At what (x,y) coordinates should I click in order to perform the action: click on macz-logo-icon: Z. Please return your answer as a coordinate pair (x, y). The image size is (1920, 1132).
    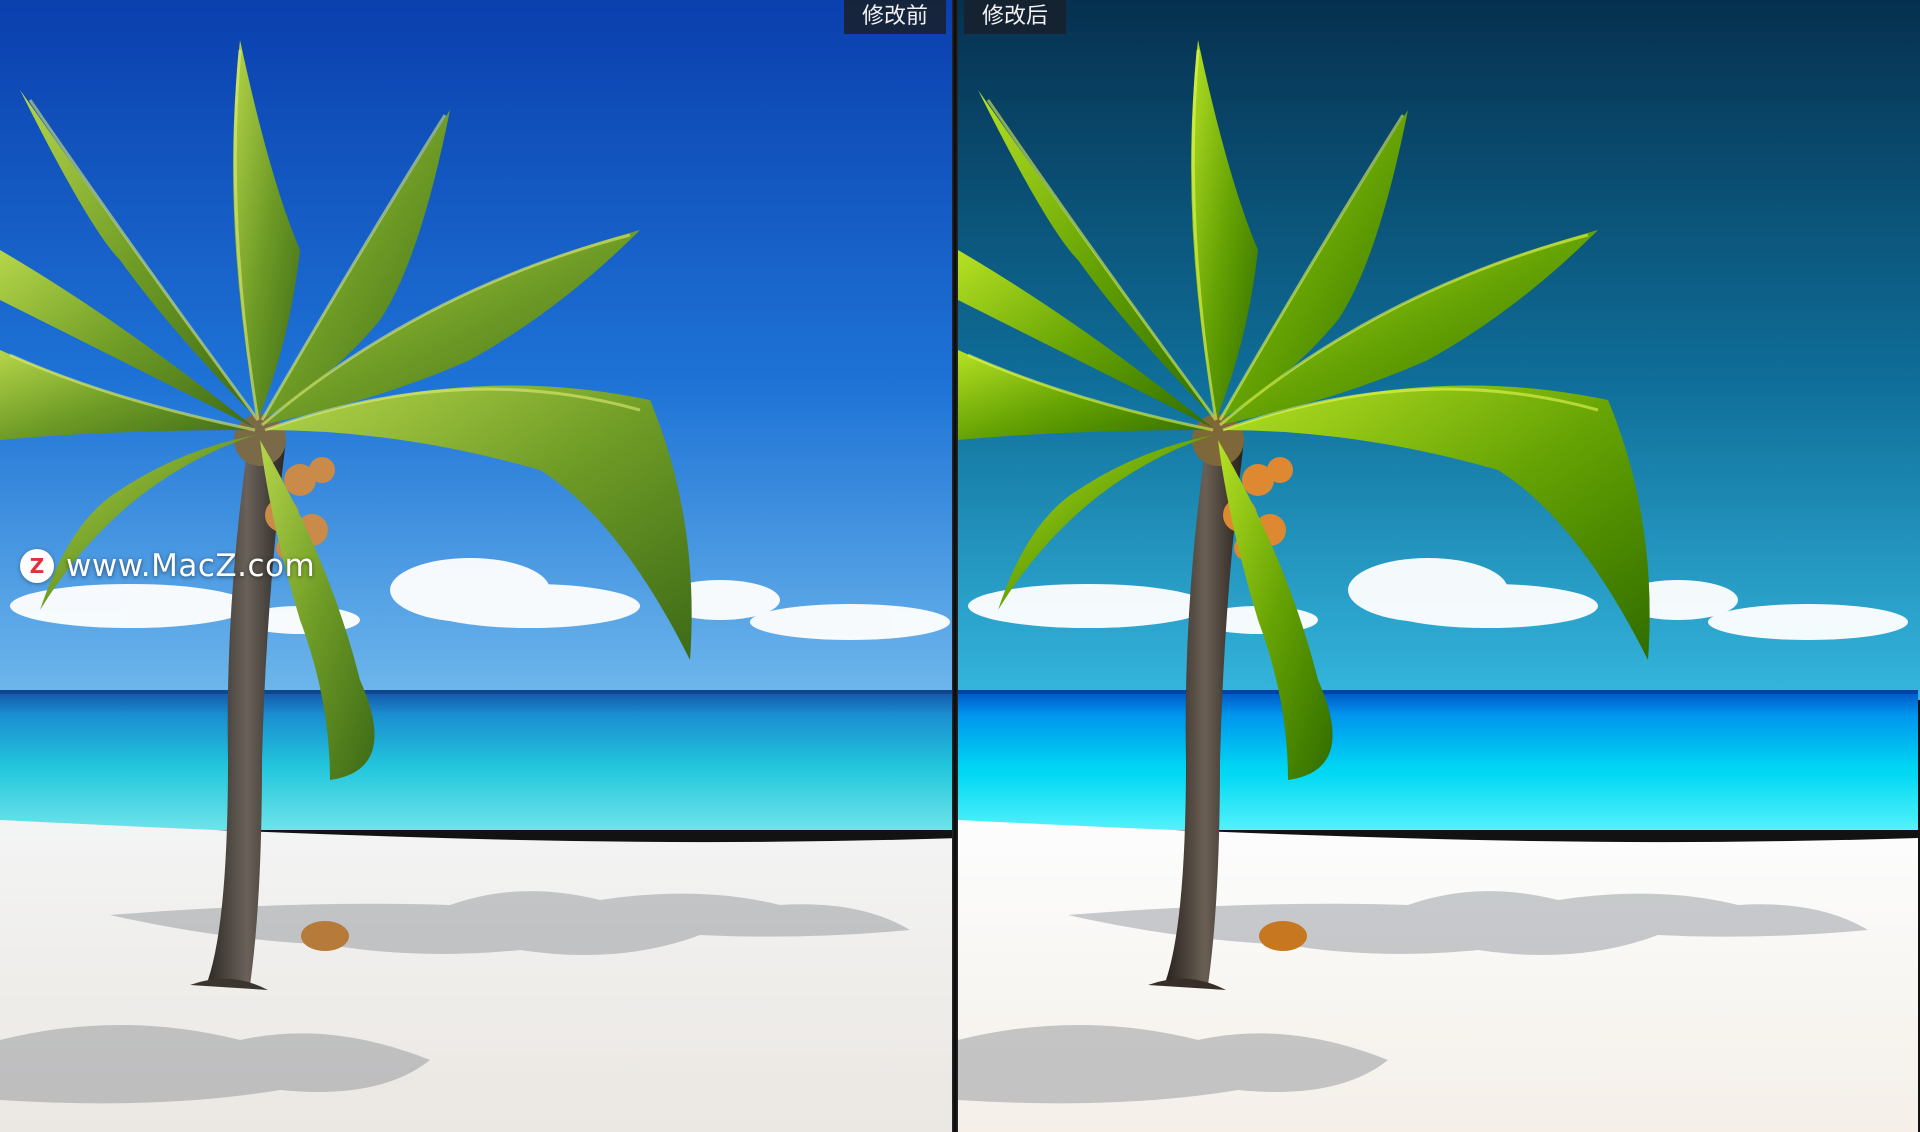
    Looking at the image, I should click on (37, 566).